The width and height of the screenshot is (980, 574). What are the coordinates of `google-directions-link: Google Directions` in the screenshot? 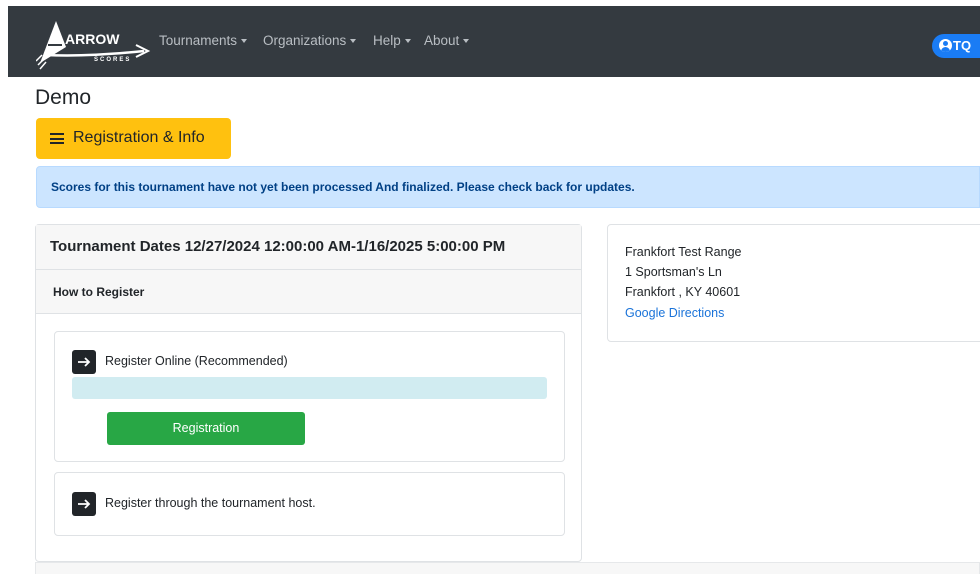 It's located at (674, 313).